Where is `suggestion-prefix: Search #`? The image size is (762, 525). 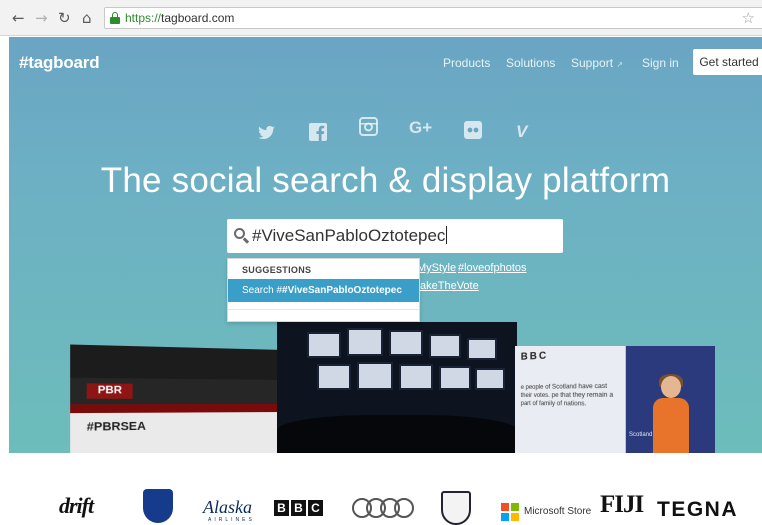
suggestion-prefix: Search # is located at coordinates (262, 290).